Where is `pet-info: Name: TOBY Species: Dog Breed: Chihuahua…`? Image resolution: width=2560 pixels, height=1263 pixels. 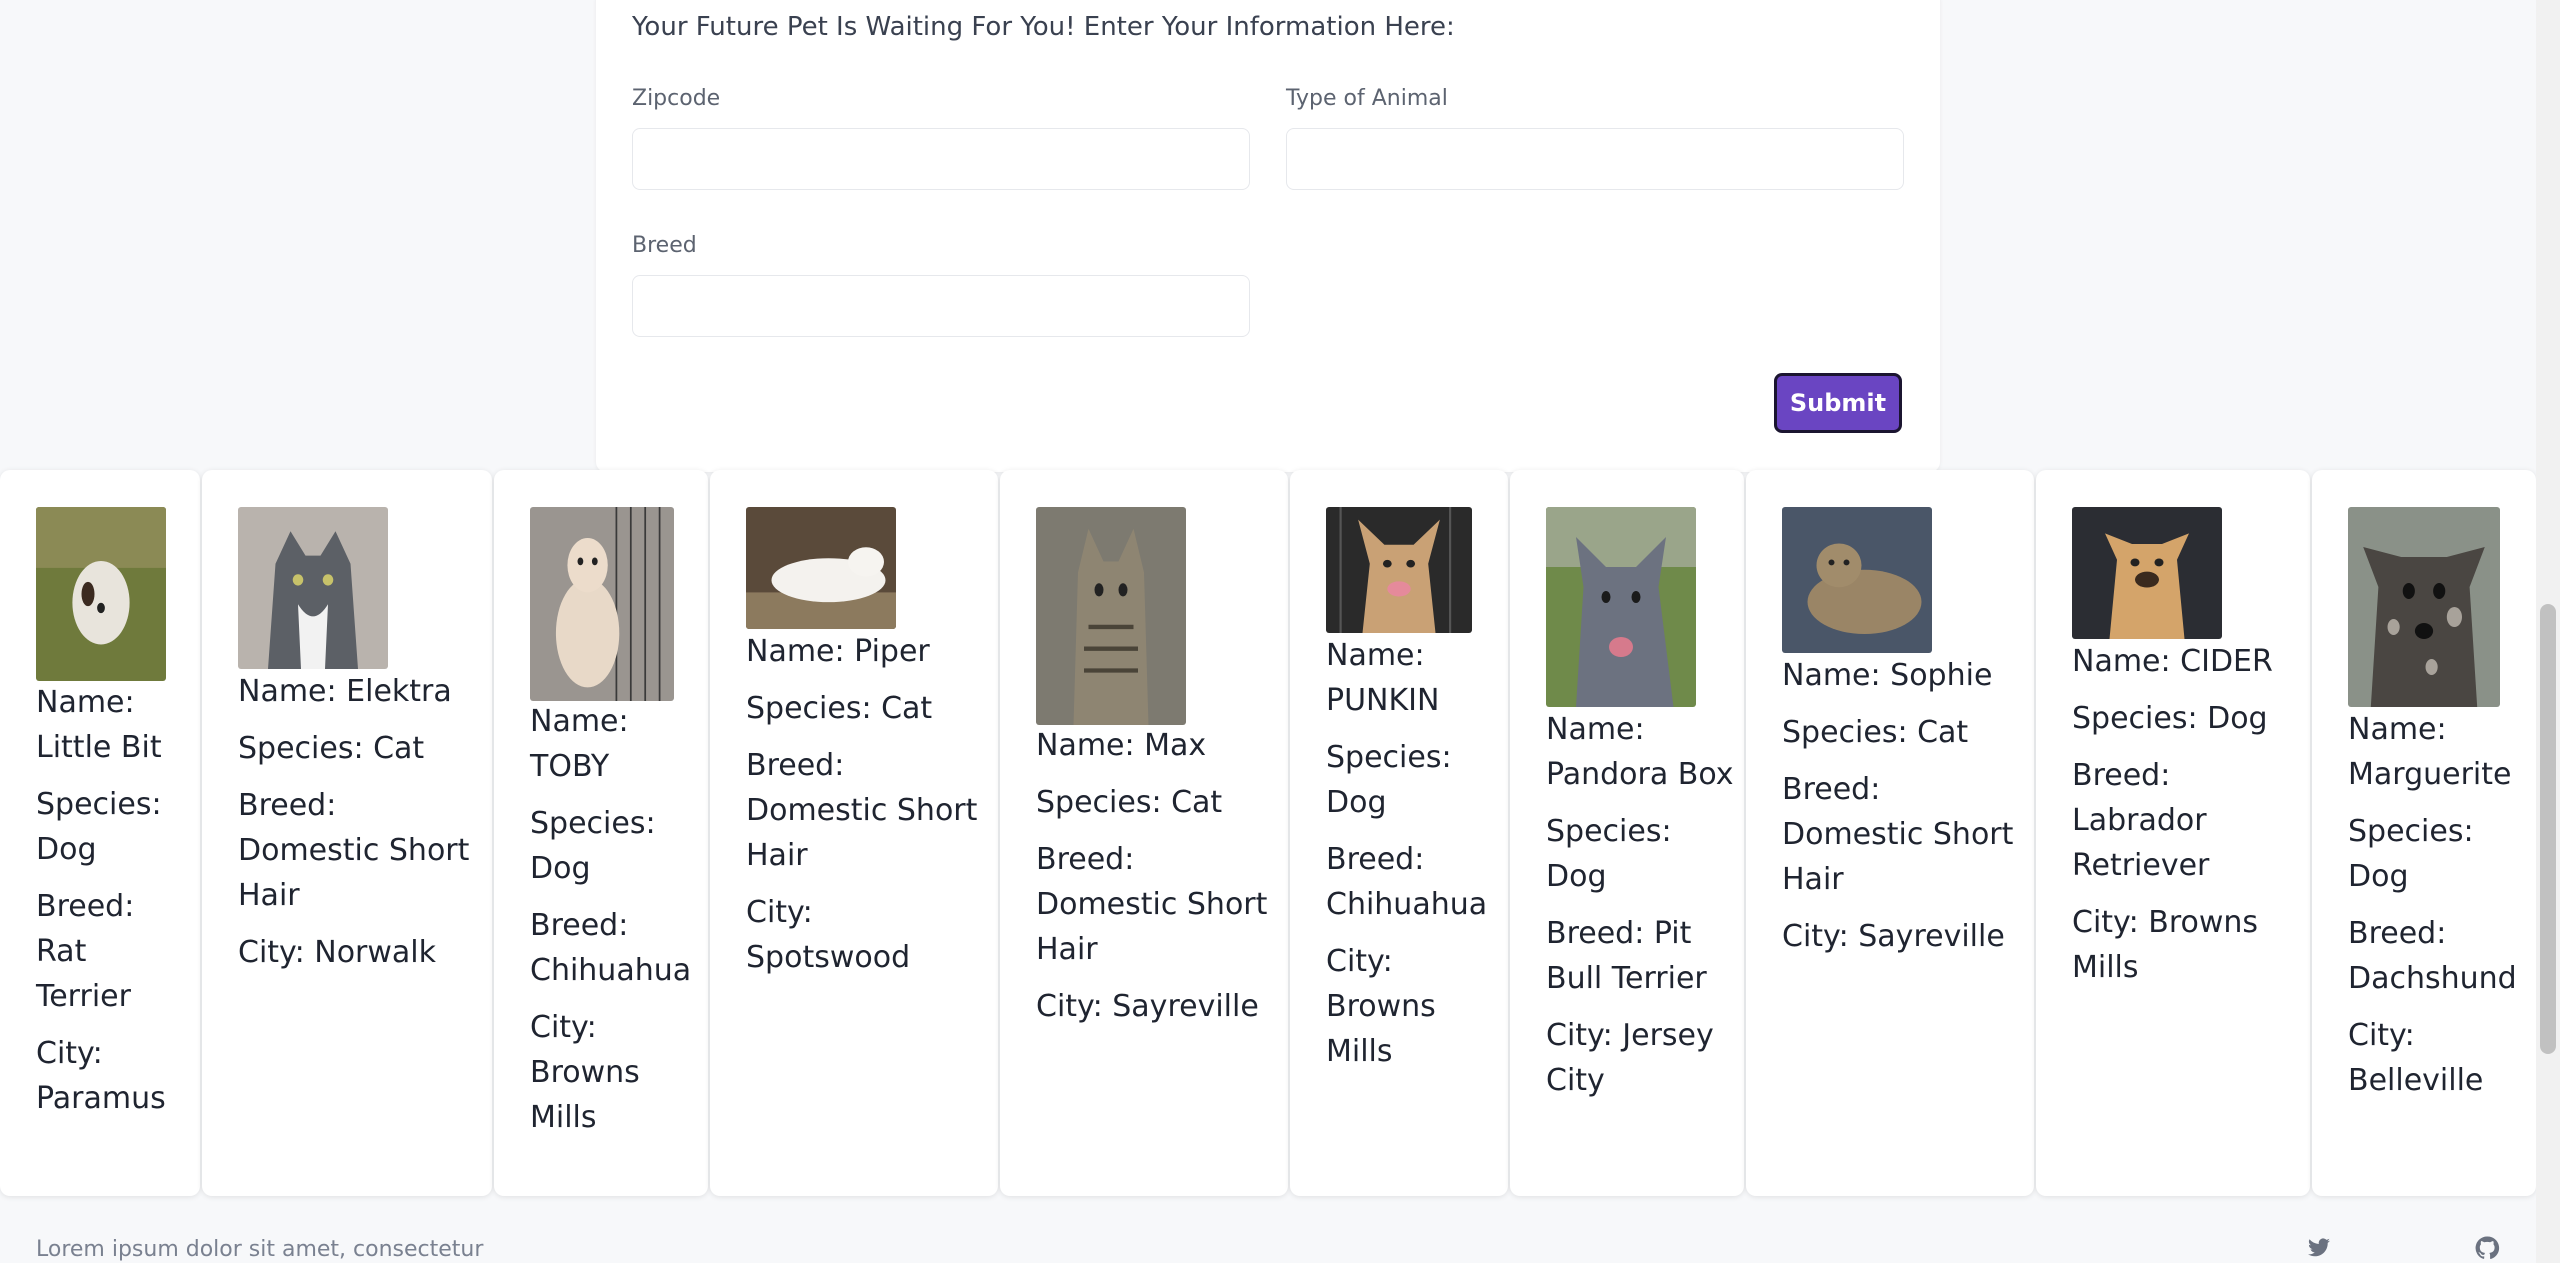
pet-info: Name: TOBY Species: Dog Breed: Chihuahua… is located at coordinates (615, 925).